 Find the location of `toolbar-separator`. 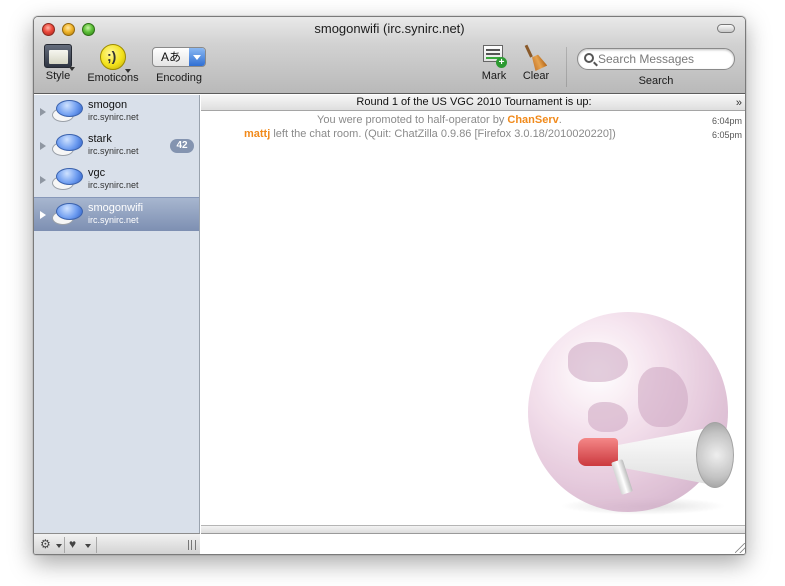

toolbar-separator is located at coordinates (566, 67).